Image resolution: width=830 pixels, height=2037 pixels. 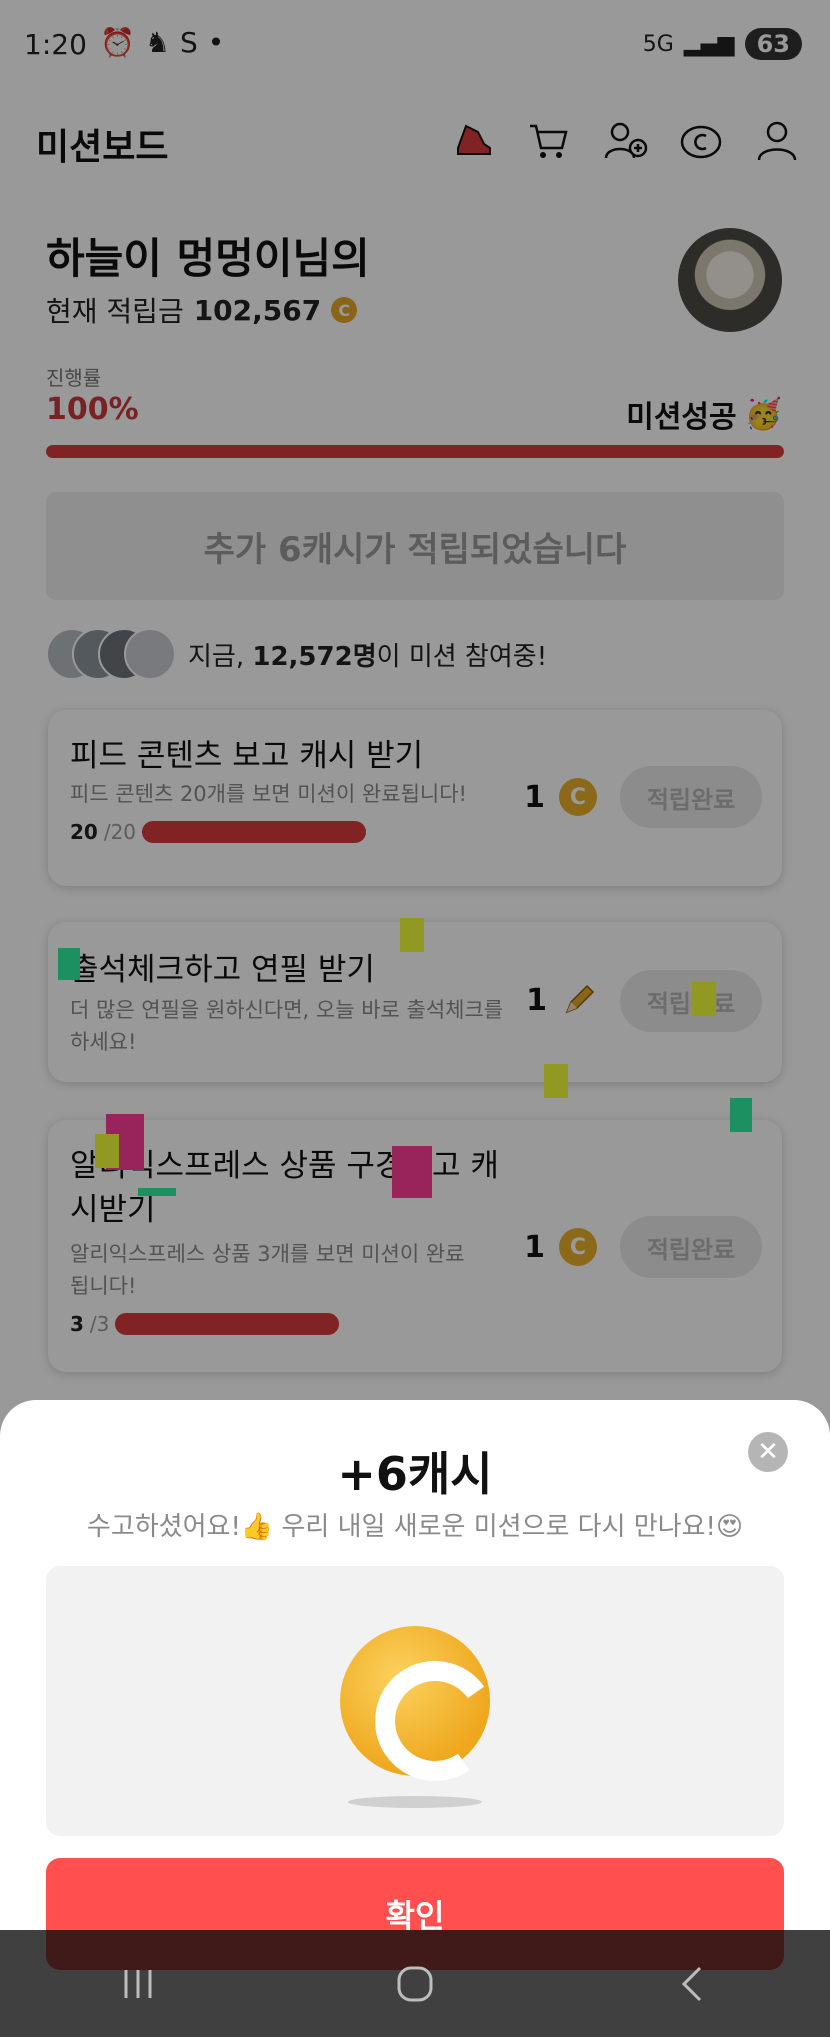 I want to click on sheet-subtitle: 수고하셨어요!👍 우리 내일 새로운 미션으로 다시 만나요!😍, so click(x=415, y=1527).